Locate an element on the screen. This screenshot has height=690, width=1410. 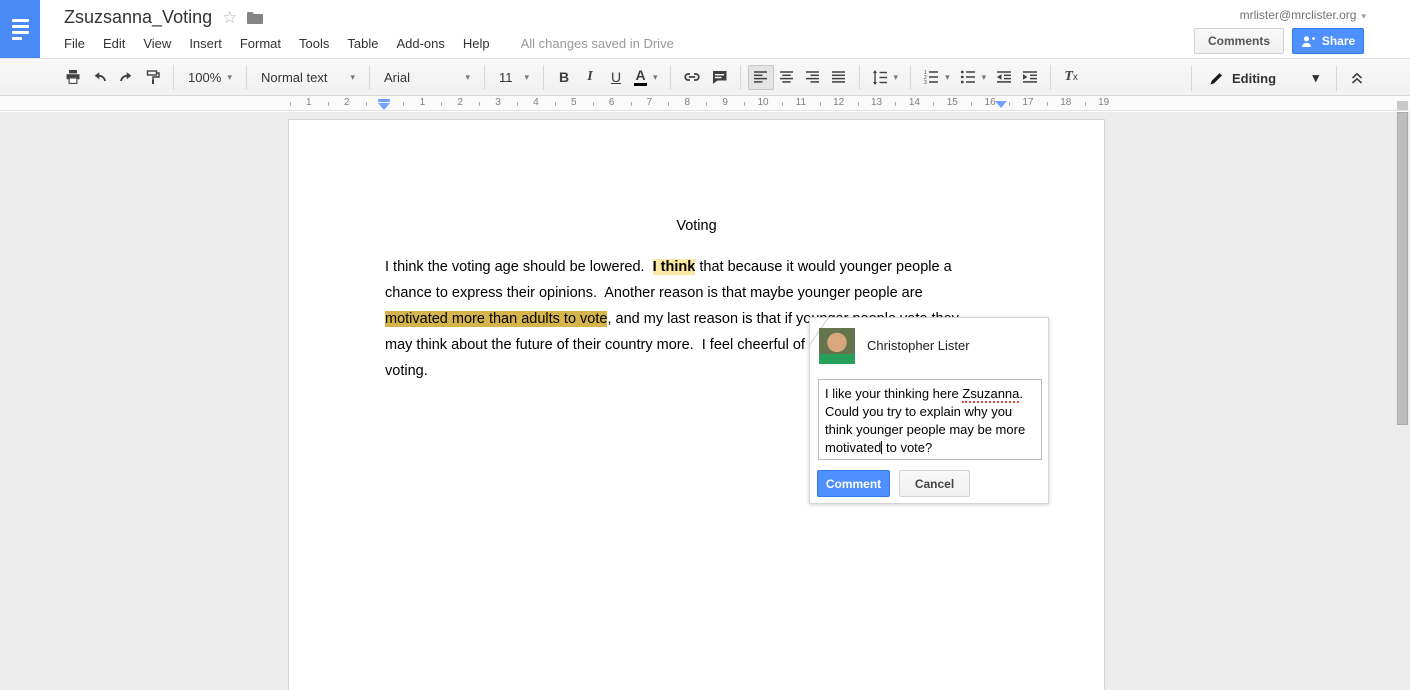
comment-cancel-button: Cancel is located at coordinates (934, 483).